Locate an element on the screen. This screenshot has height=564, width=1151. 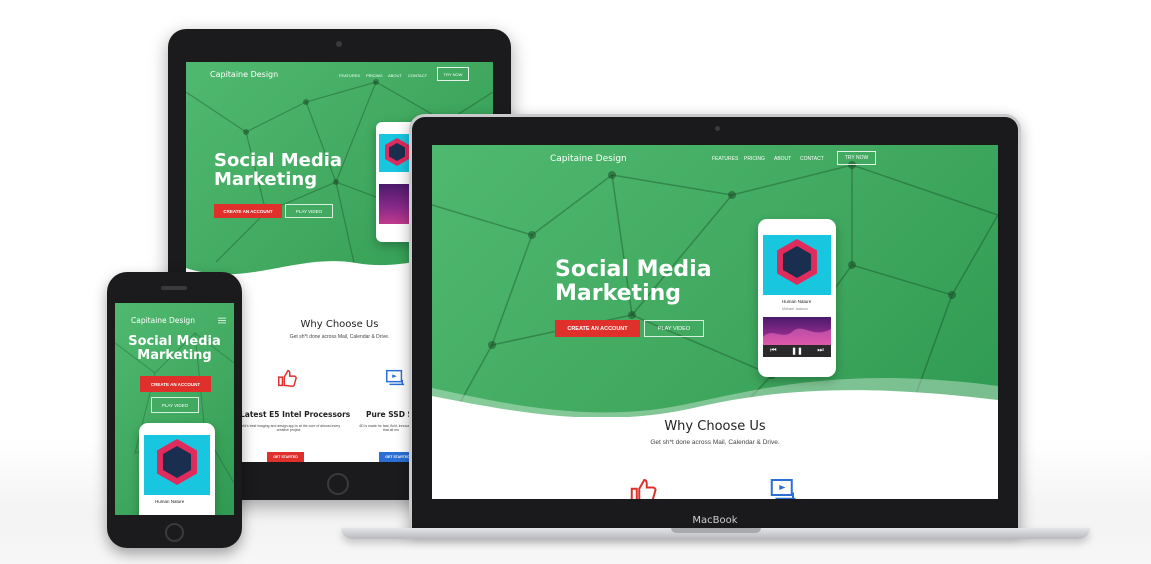
feature1-get-started-button: GET STARTED is located at coordinates (285, 457).